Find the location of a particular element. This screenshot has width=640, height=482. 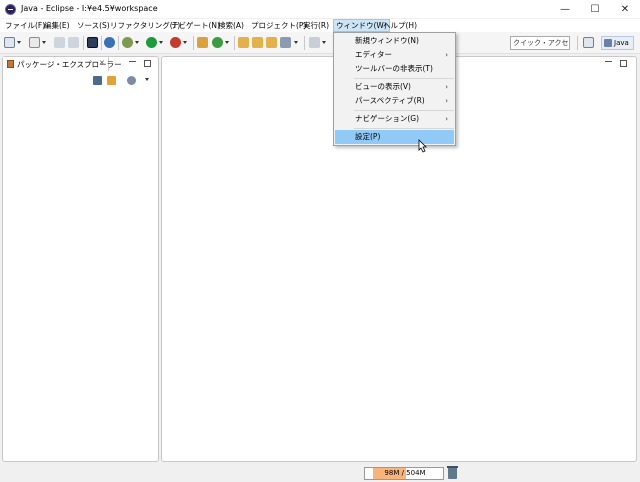

garbage-collect-icon is located at coordinates (452, 472).